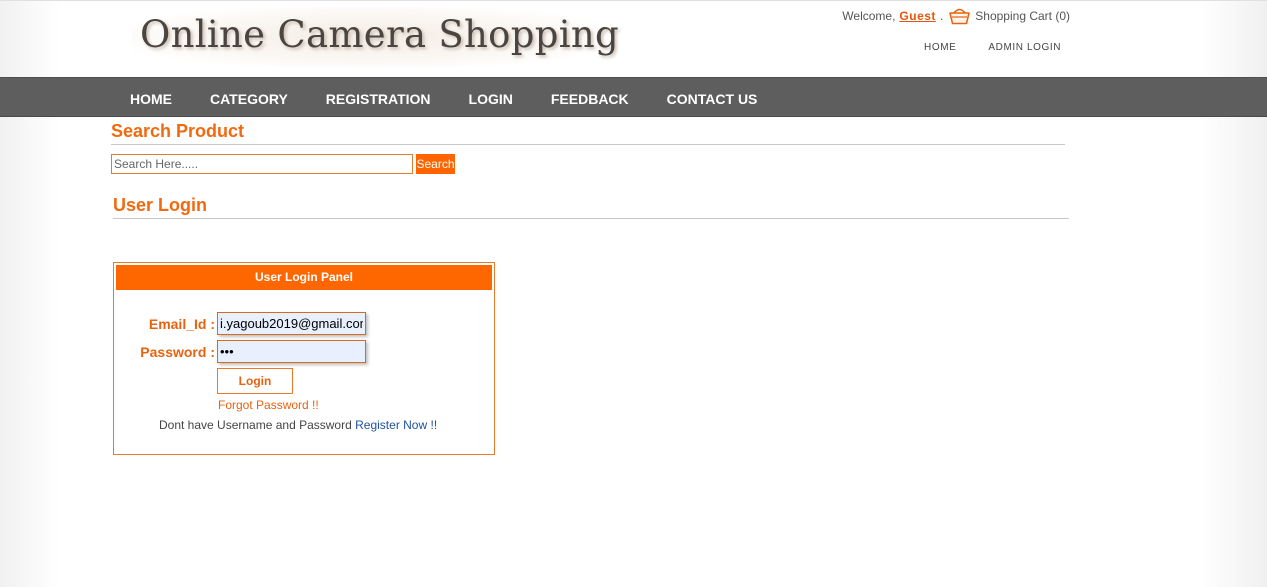 The image size is (1267, 587). What do you see at coordinates (151, 99) in the screenshot?
I see `nav-item-home: HOME` at bounding box center [151, 99].